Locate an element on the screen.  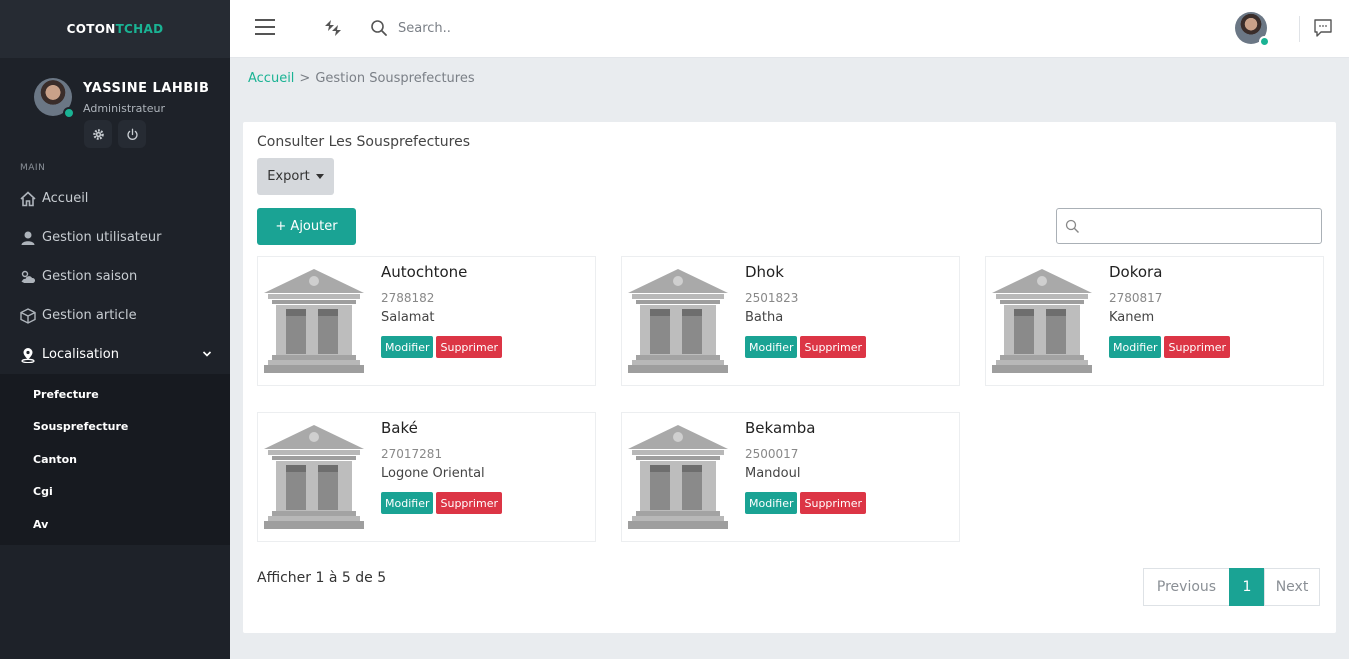
sidebar-item-localisation: Localisation is located at coordinates (115, 354).